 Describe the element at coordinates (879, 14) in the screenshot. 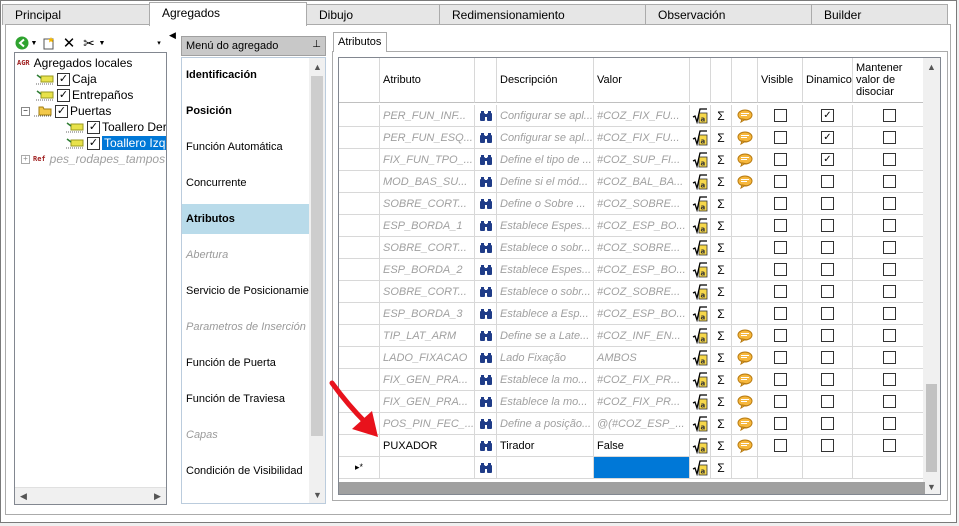

I see `tab-builder: Builder` at that location.